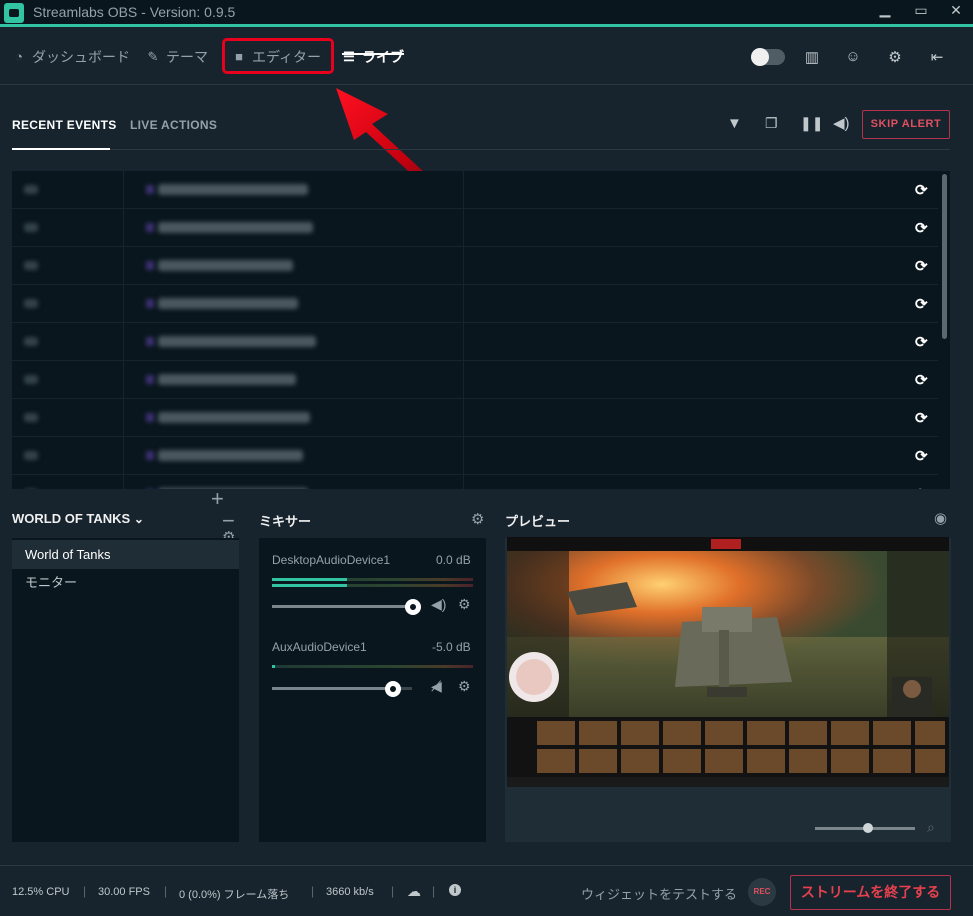 This screenshot has width=973, height=916. Describe the element at coordinates (125, 582) in the screenshot. I see `scene-item: モニター` at that location.